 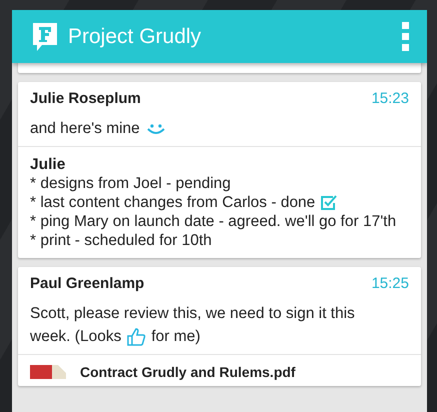 What do you see at coordinates (121, 240) in the screenshot?
I see `note-line: * print - scheduled for 10th` at bounding box center [121, 240].